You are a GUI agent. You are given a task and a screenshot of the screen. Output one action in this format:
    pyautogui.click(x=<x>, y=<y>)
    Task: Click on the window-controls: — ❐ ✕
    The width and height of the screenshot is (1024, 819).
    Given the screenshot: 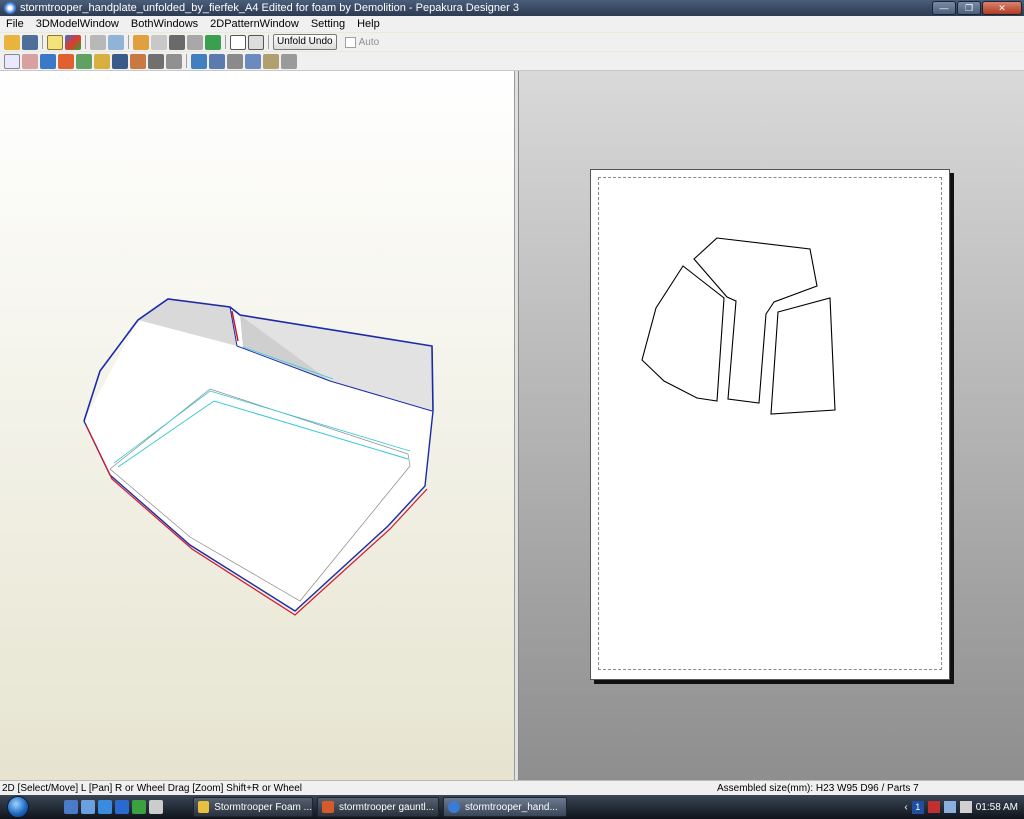 What is the action you would take?
    pyautogui.click(x=977, y=8)
    